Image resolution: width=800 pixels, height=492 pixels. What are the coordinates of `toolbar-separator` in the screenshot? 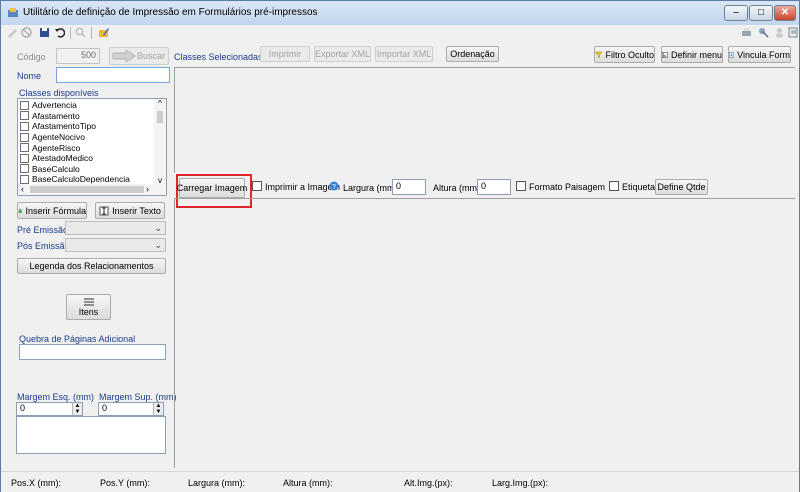 It's located at (70, 33).